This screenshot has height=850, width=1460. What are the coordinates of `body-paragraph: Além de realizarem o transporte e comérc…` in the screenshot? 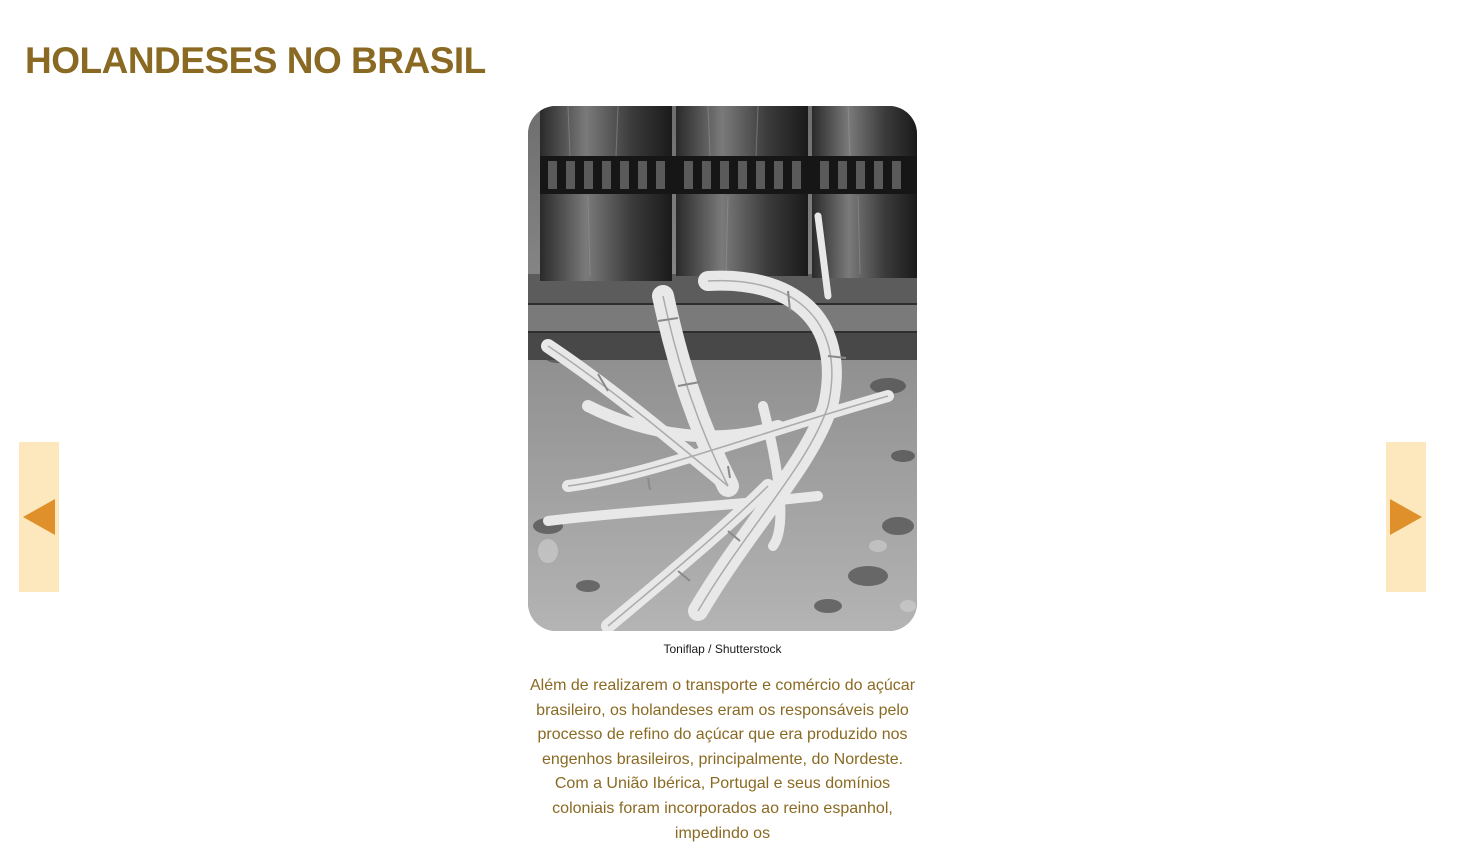 It's located at (722, 759).